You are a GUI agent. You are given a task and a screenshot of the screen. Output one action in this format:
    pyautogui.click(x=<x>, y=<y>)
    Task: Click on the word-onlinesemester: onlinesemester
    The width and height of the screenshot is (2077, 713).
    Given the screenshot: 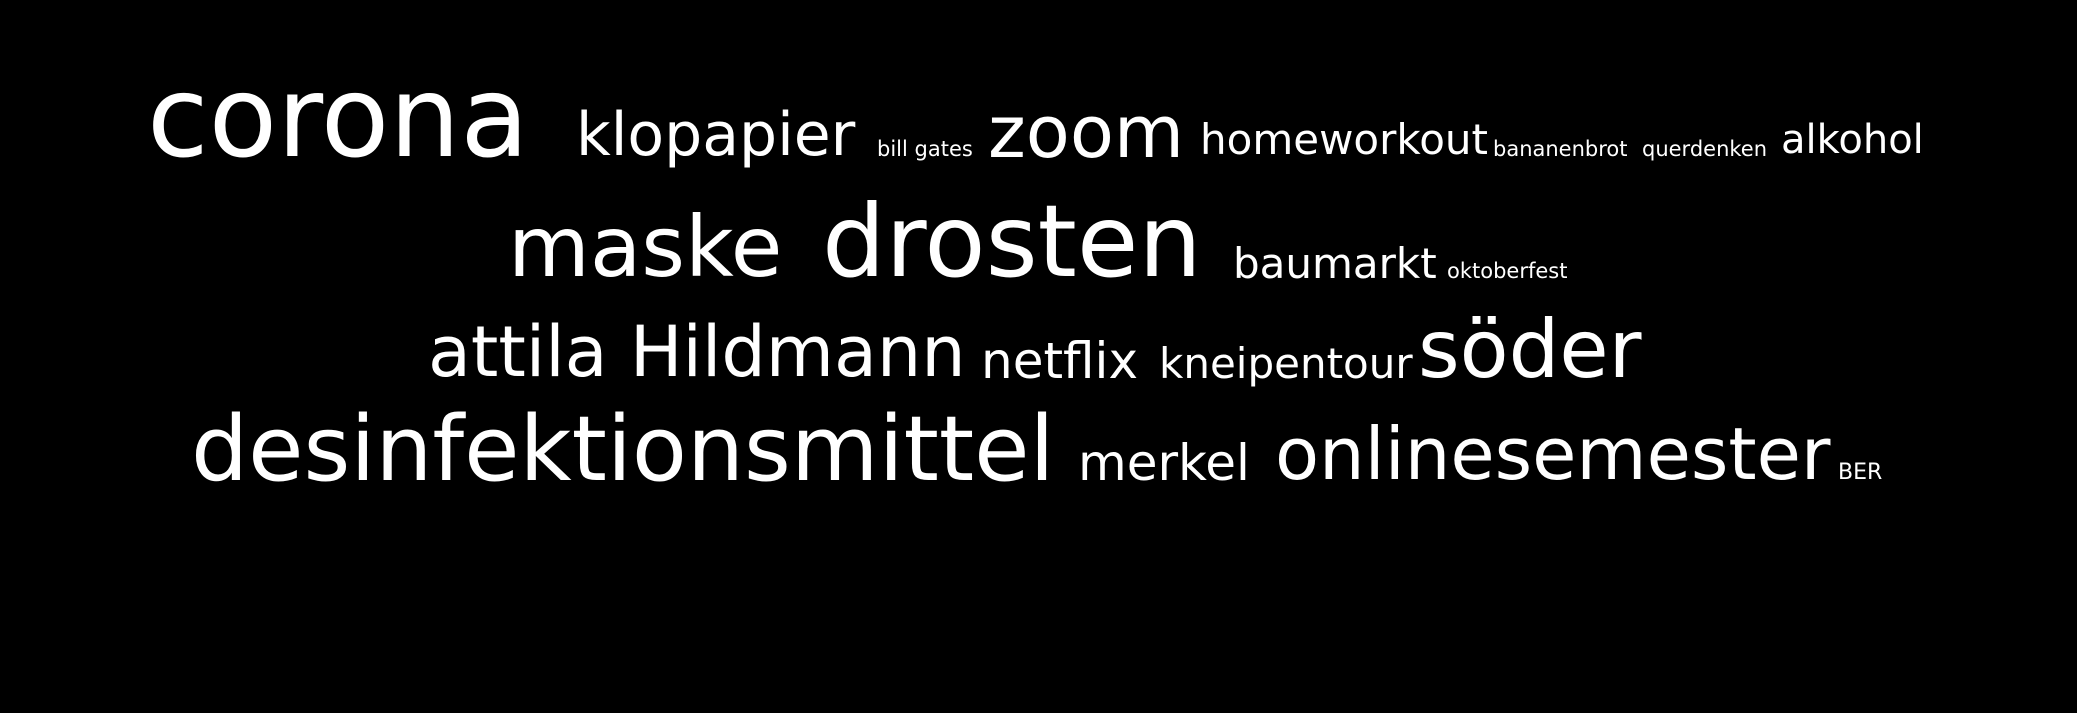 What is the action you would take?
    pyautogui.click(x=1553, y=454)
    